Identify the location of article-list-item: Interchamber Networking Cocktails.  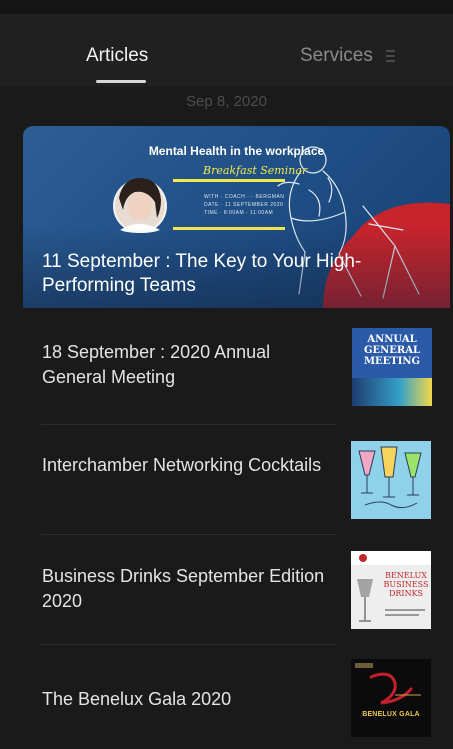
(236, 480).